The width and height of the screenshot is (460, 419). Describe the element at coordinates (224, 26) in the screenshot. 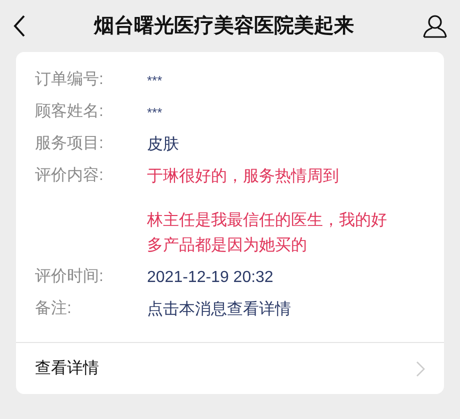

I see `page-title: 烟台曙光医疗美容医院美起来` at that location.